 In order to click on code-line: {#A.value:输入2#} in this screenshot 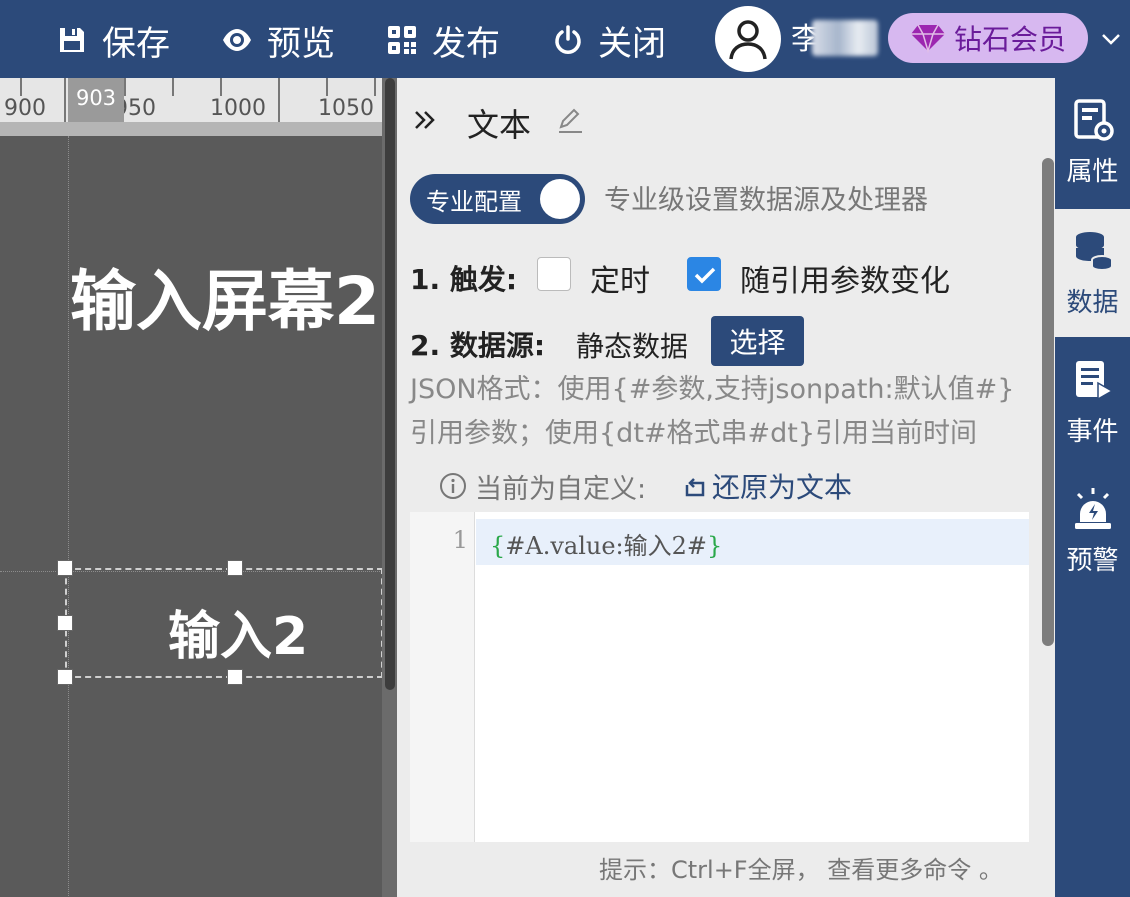, I will do `click(606, 543)`.